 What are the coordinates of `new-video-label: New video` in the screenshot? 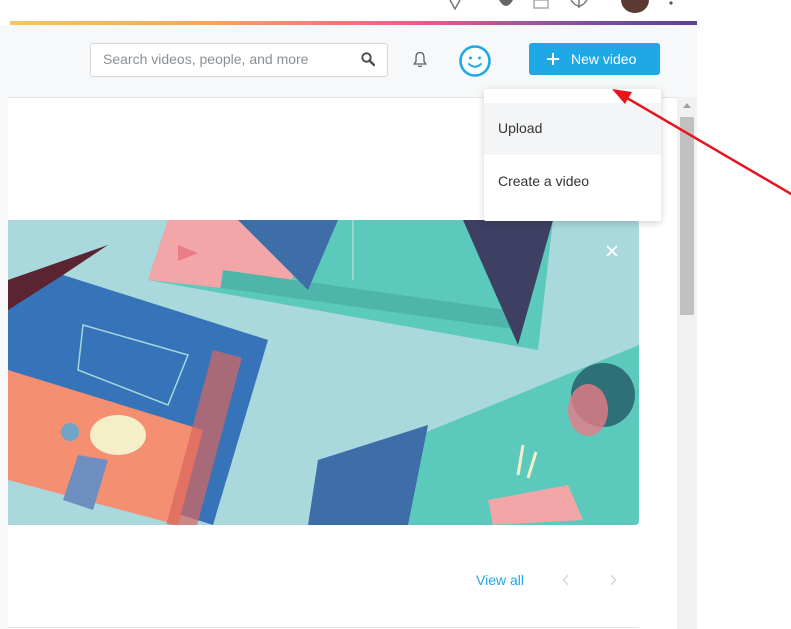 It's located at (604, 59).